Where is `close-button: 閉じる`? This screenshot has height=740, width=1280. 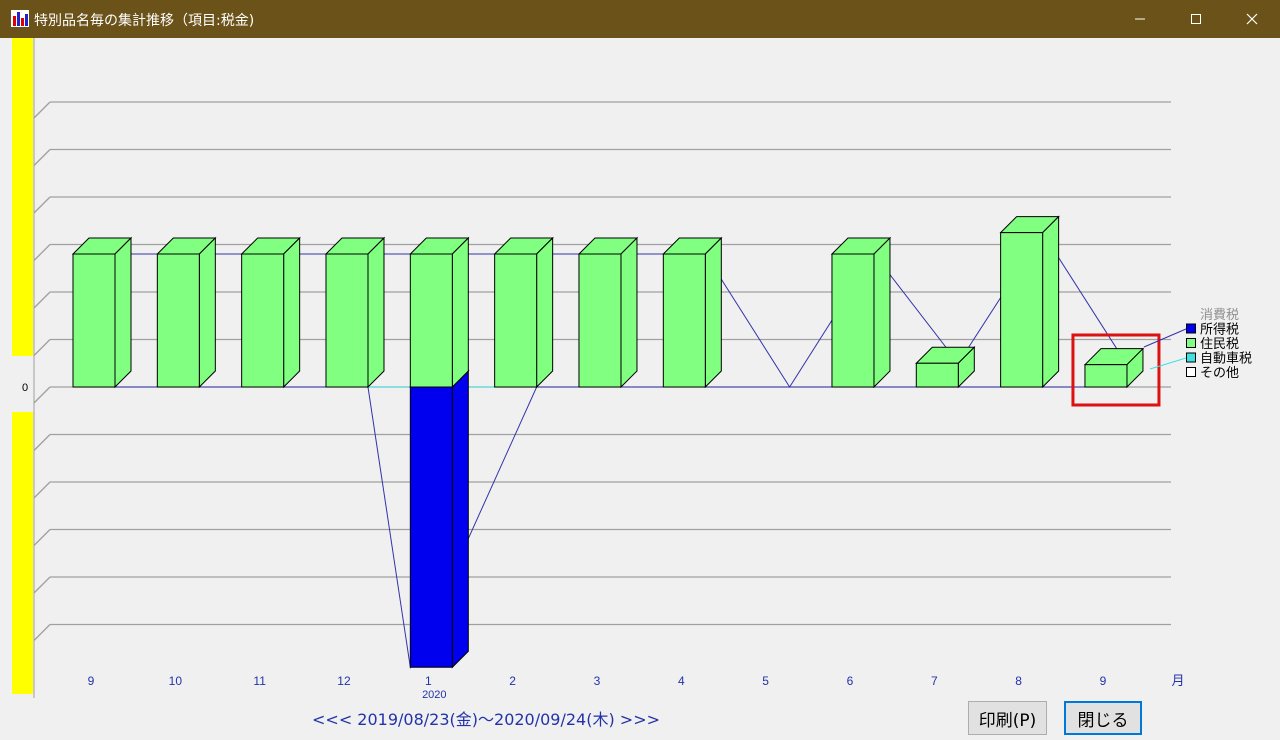
close-button: 閉じる is located at coordinates (1103, 718).